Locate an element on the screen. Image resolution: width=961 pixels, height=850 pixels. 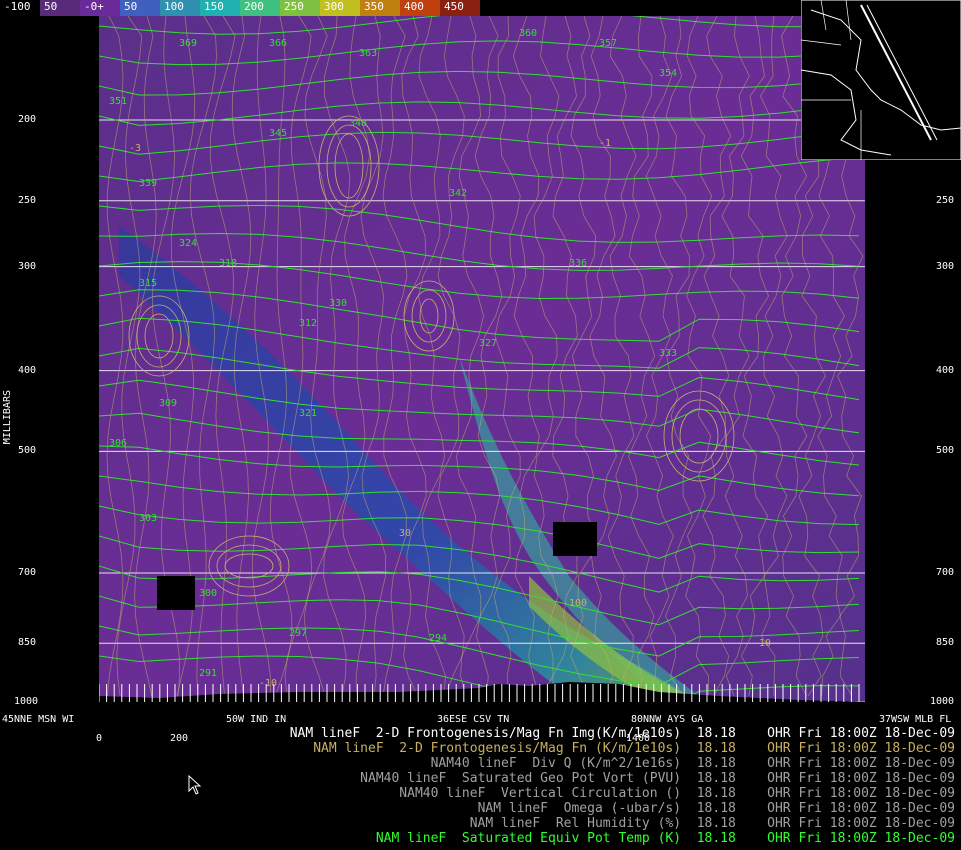
contour-label: 333 is located at coordinates (668, 353).